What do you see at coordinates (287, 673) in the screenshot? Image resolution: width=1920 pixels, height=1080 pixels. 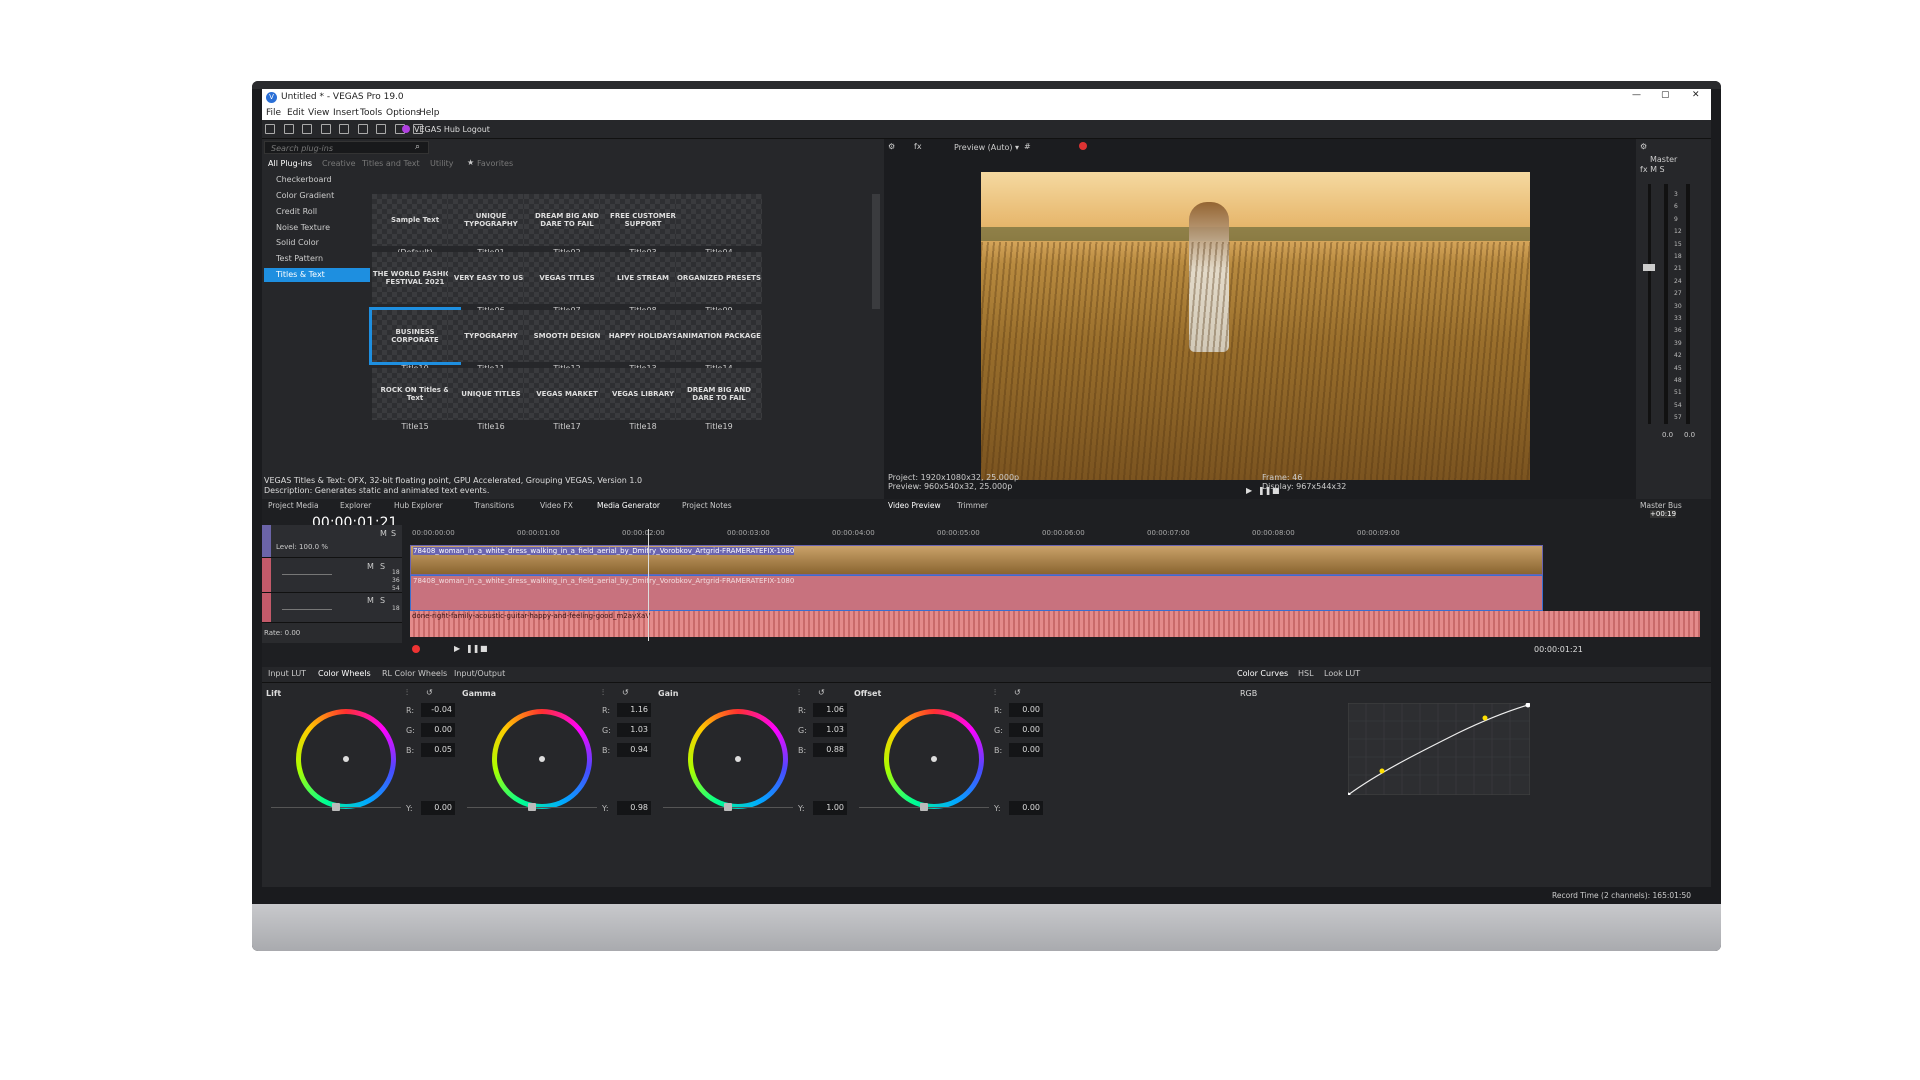 I see `tab-input-lut: Input LUT` at bounding box center [287, 673].